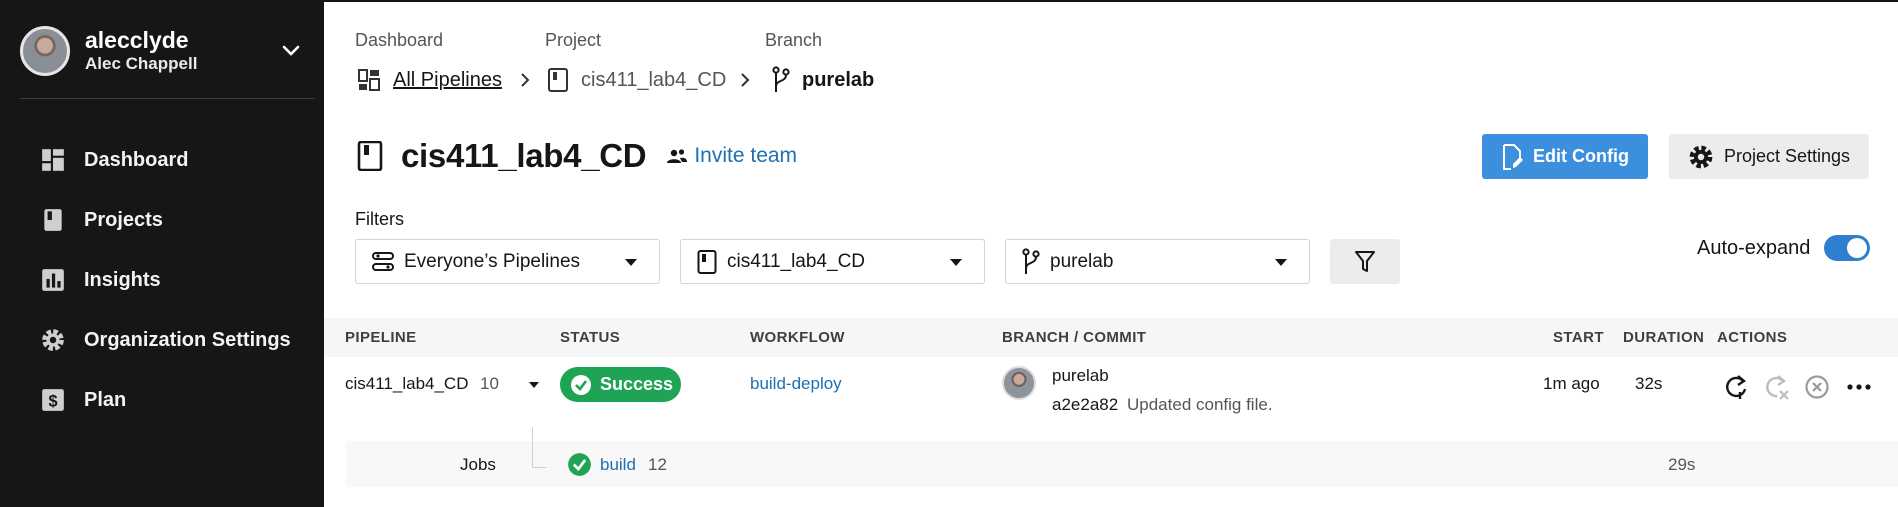 The height and width of the screenshot is (507, 1898). Describe the element at coordinates (637, 384) in the screenshot. I see `status-label: Success` at that location.